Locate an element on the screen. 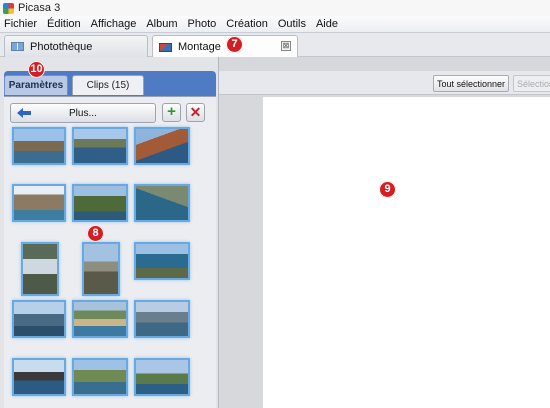 Image resolution: width=550 pixels, height=408 pixels. callout-badge-7: 7 is located at coordinates (234, 44).